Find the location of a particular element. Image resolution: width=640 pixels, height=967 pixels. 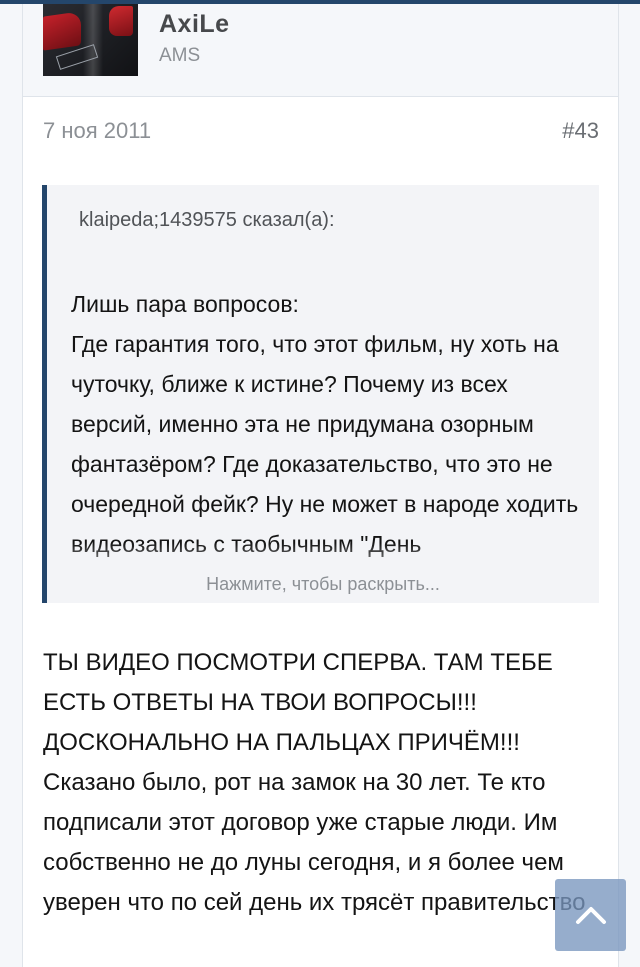

chevron-up-icon is located at coordinates (590, 915).